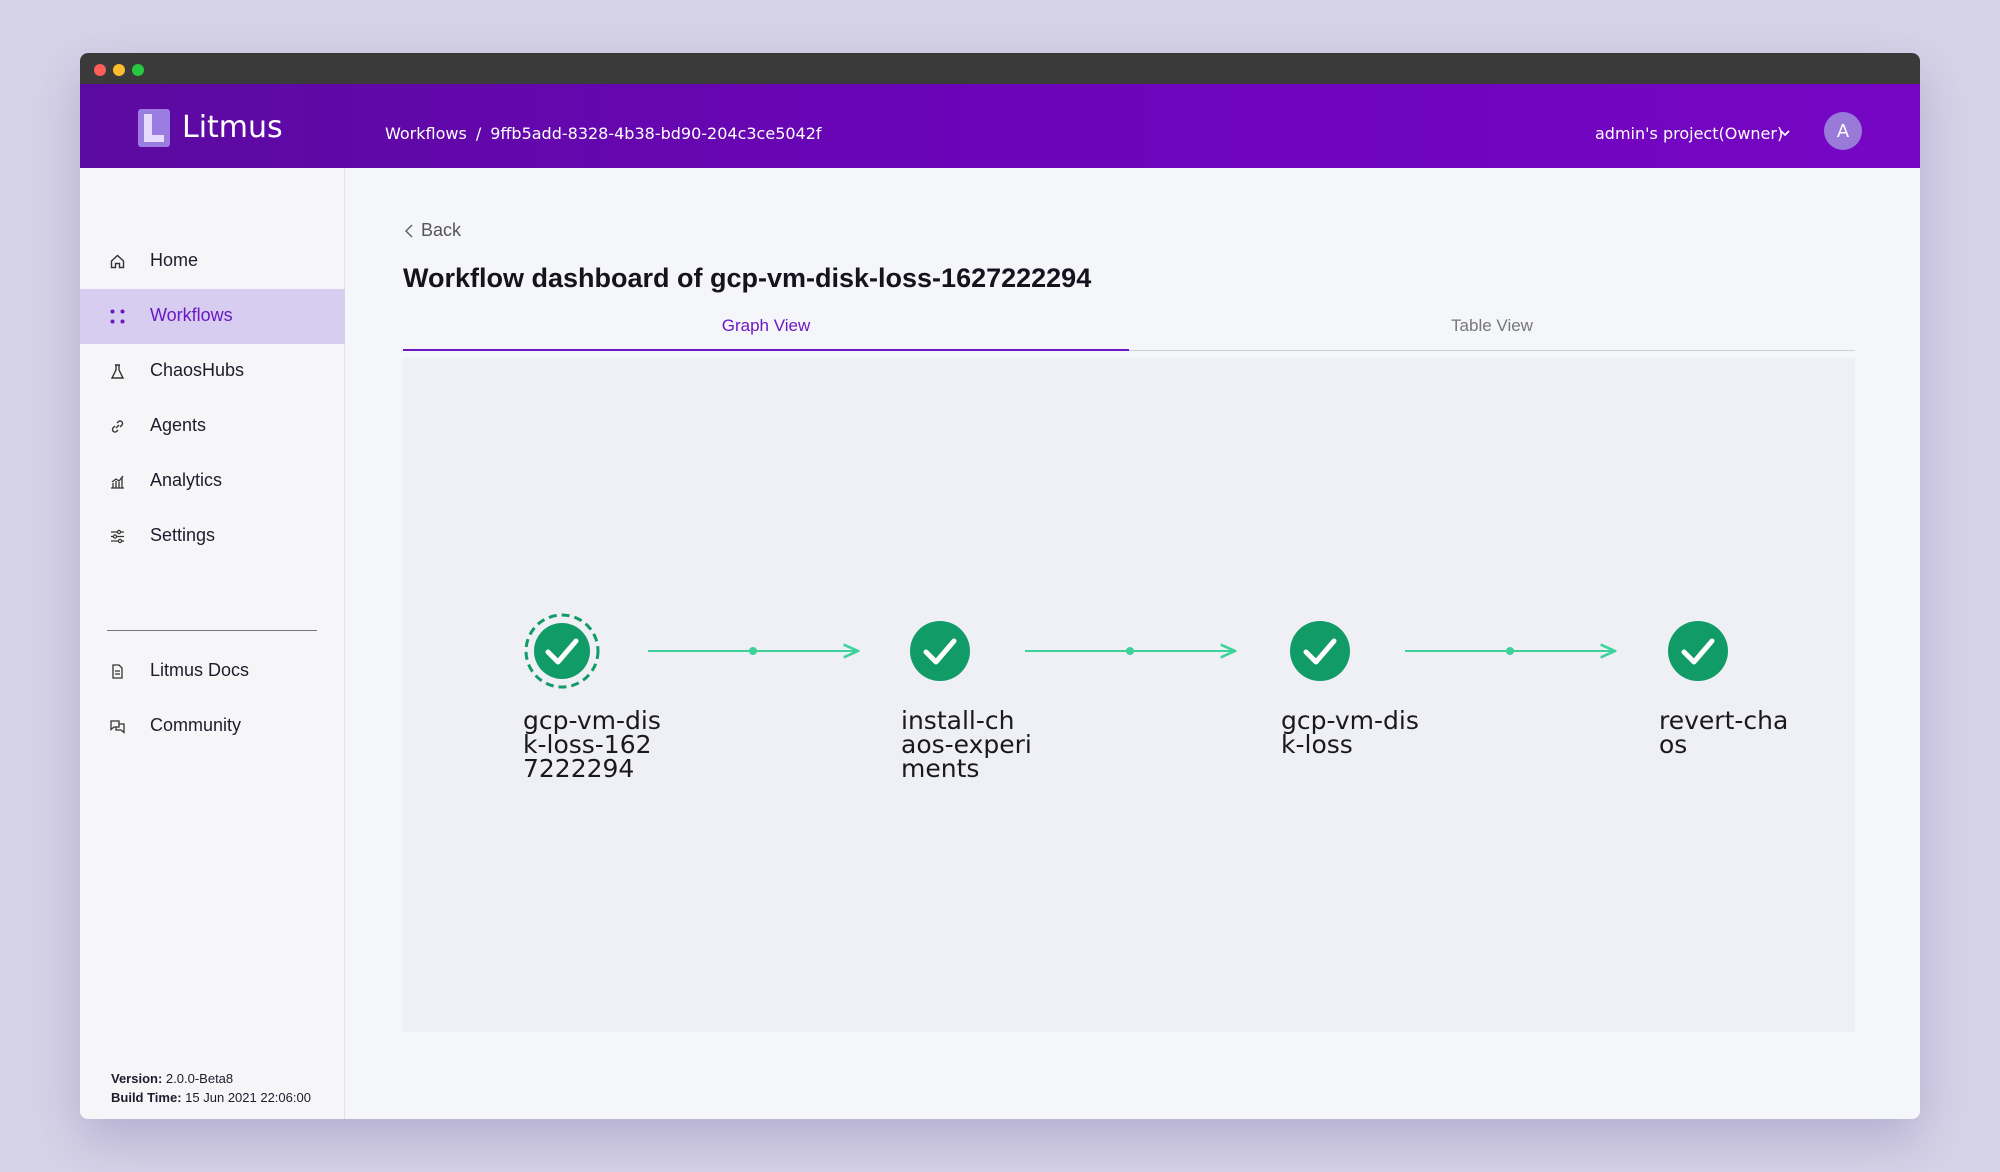  Describe the element at coordinates (1673, 744) in the screenshot. I see `graph-node-label-line: os` at that location.